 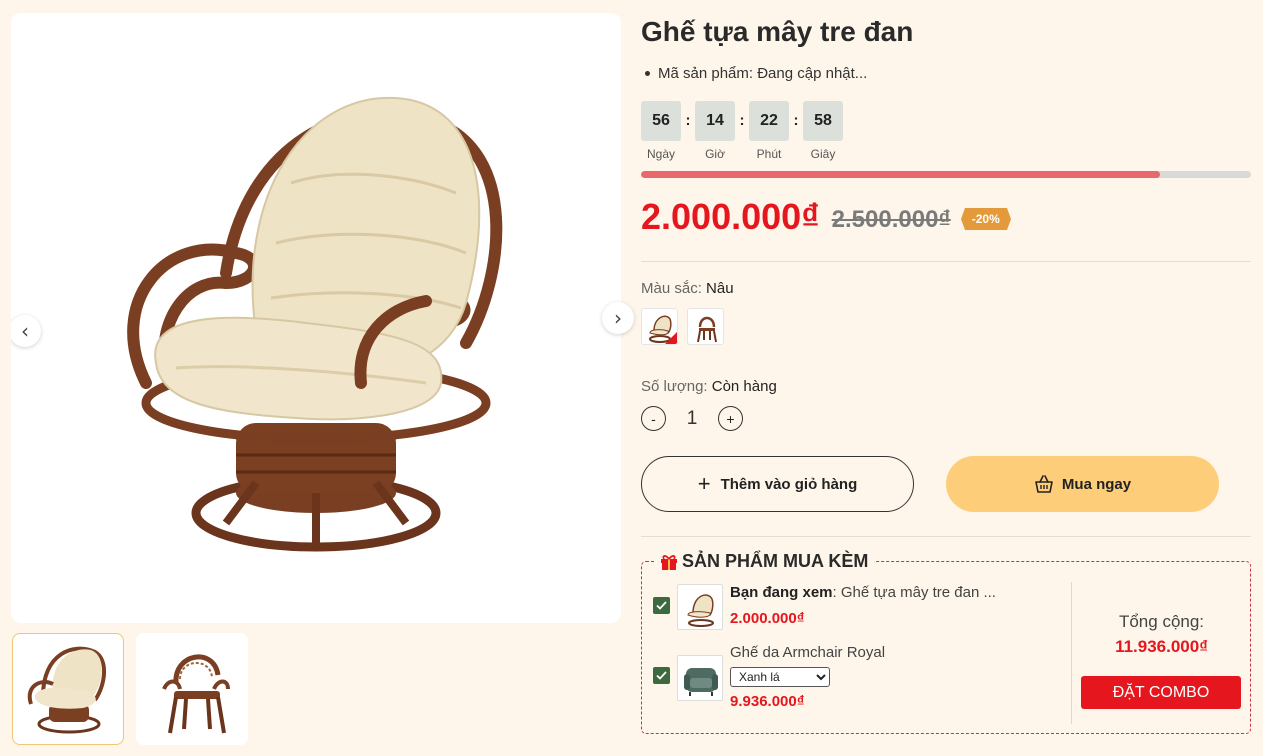 What do you see at coordinates (781, 592) in the screenshot?
I see `combo-item-prefix: Bạn đang xem` at bounding box center [781, 592].